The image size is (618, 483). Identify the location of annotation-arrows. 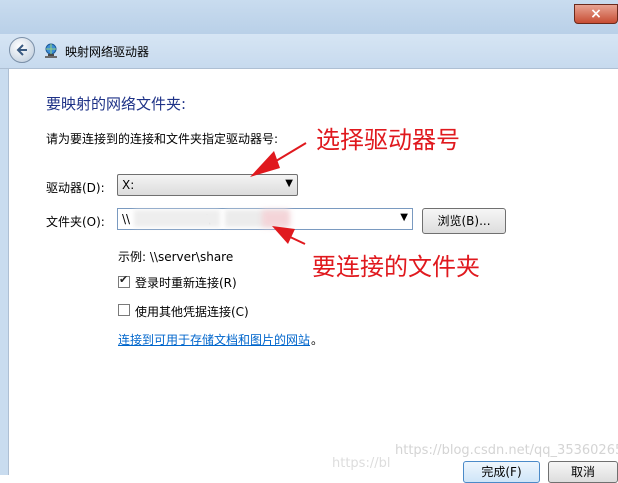
(278, 193).